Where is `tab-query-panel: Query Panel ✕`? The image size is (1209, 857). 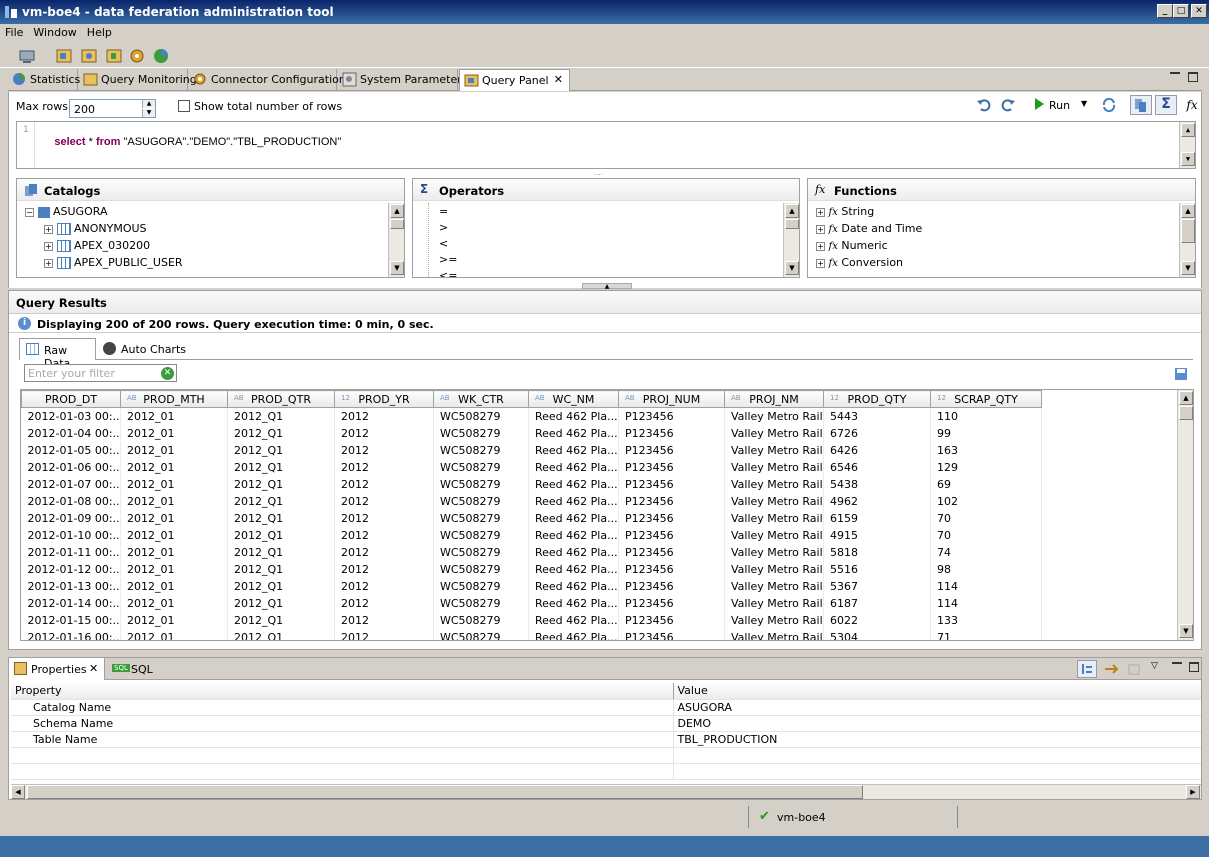
tab-query-panel: Query Panel ✕ is located at coordinates (514, 80).